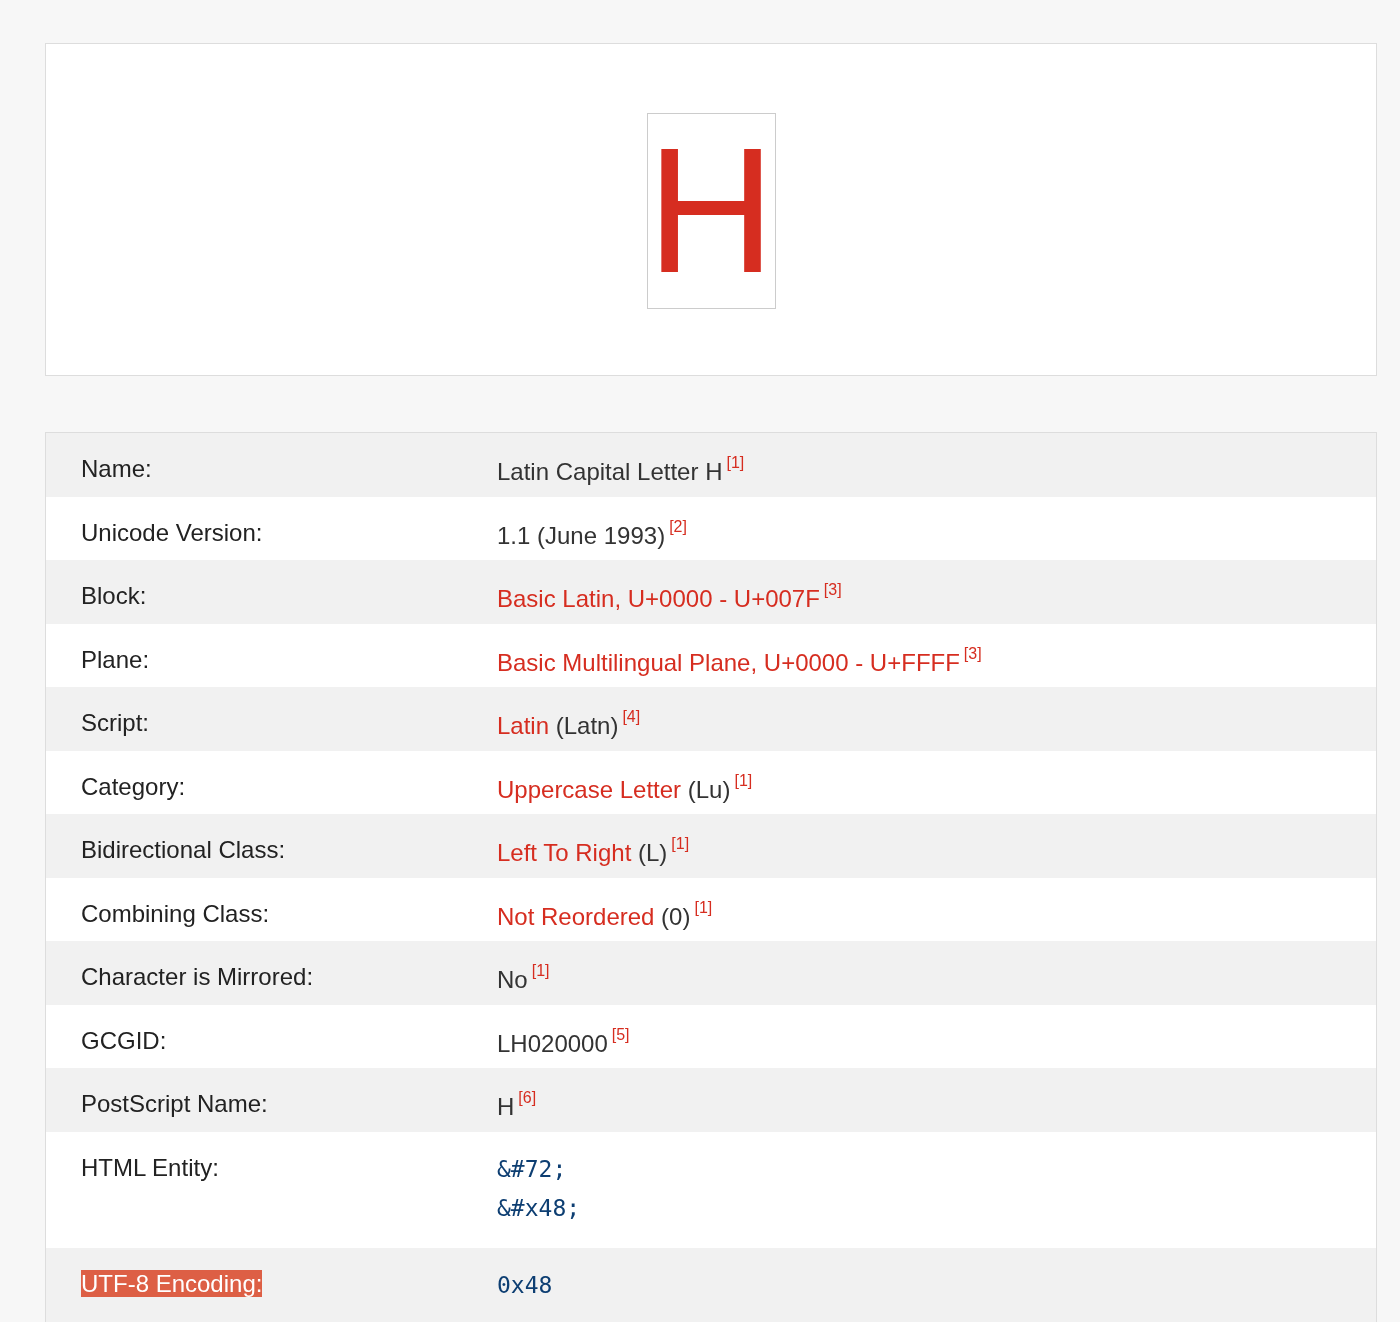 The image size is (1400, 1322). What do you see at coordinates (114, 595) in the screenshot?
I see `property-label: Block:` at bounding box center [114, 595].